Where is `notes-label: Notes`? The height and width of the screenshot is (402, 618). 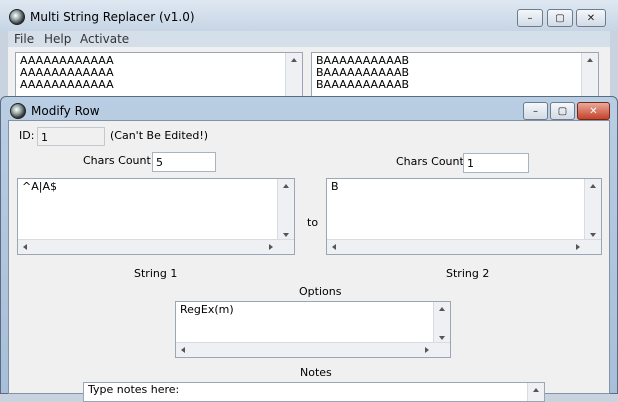
notes-label: Notes is located at coordinates (316, 372).